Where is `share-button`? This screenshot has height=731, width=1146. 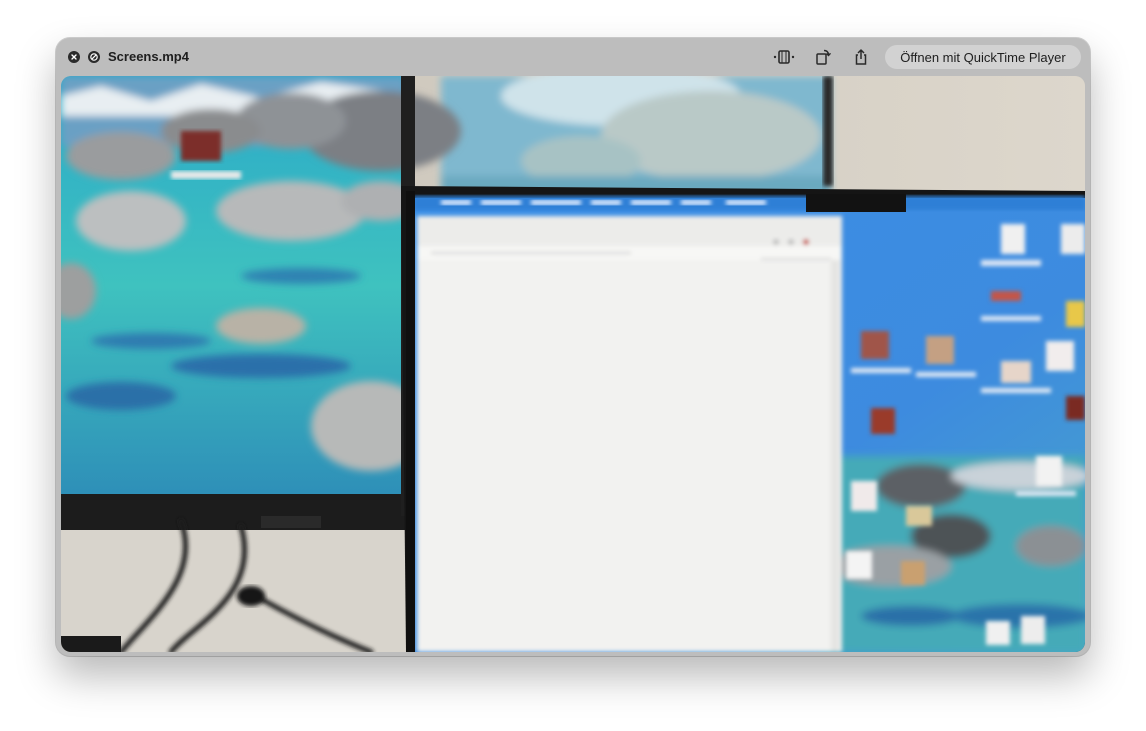 share-button is located at coordinates (861, 57).